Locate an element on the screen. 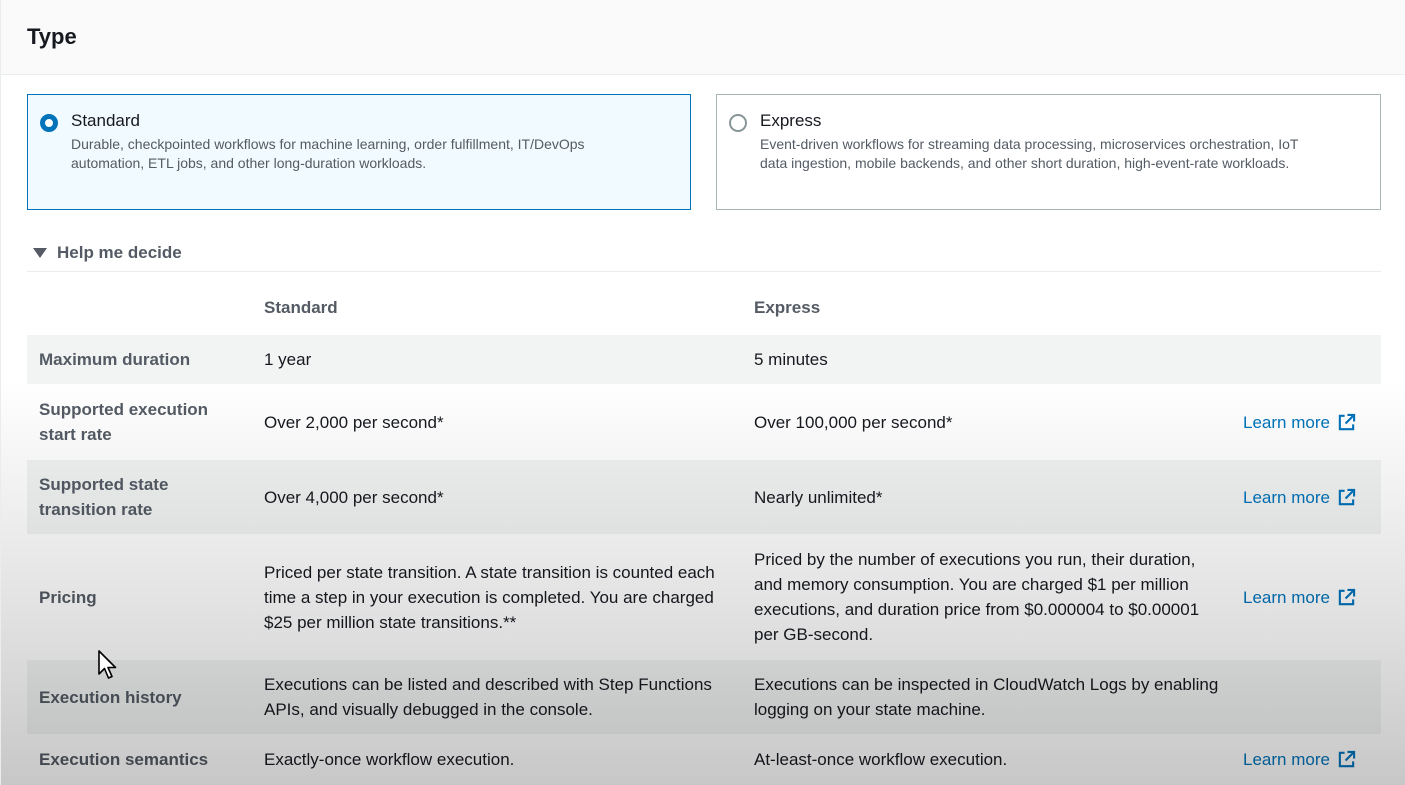 Image resolution: width=1405 pixels, height=785 pixels. express-value: Over 100,000 per second* is located at coordinates (853, 422).